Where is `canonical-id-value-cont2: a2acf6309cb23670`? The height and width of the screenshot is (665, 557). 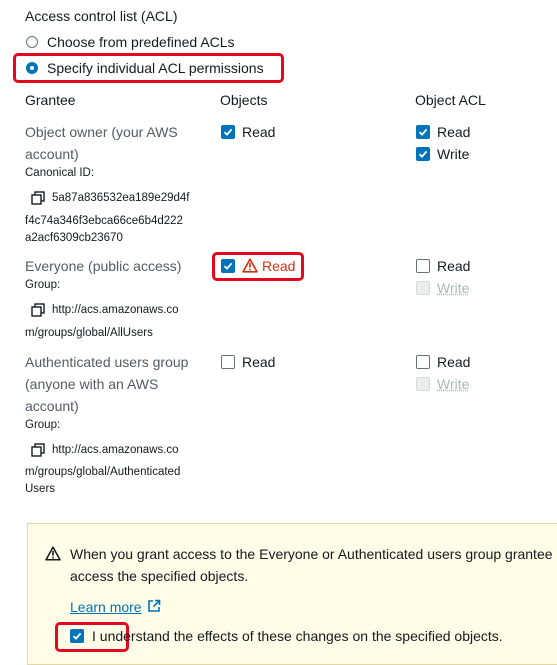
canonical-id-value-cont2: a2acf6309cb23670 is located at coordinates (74, 238).